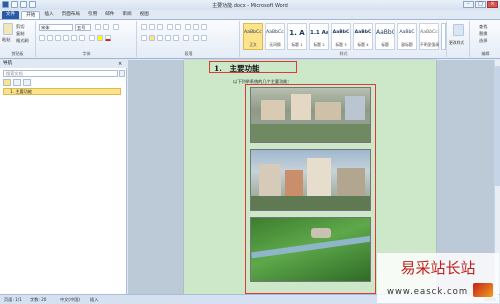 This screenshot has height=304, width=500. Describe the element at coordinates (152, 38) in the screenshot. I see `align-center-icon` at that location.